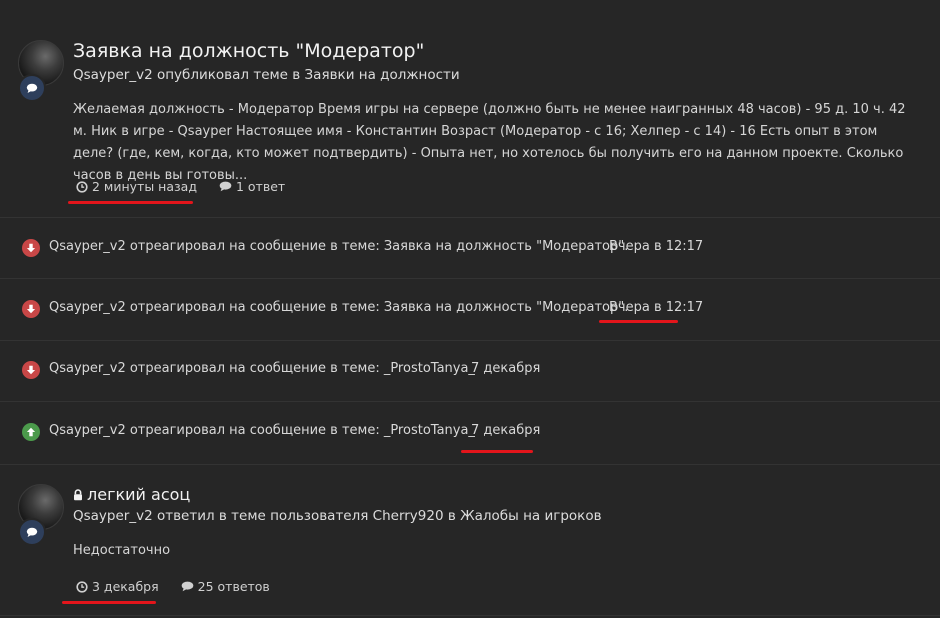 This screenshot has height=618, width=940. What do you see at coordinates (248, 51) in the screenshot?
I see `post-title: Заявка на должность "Модератор"` at bounding box center [248, 51].